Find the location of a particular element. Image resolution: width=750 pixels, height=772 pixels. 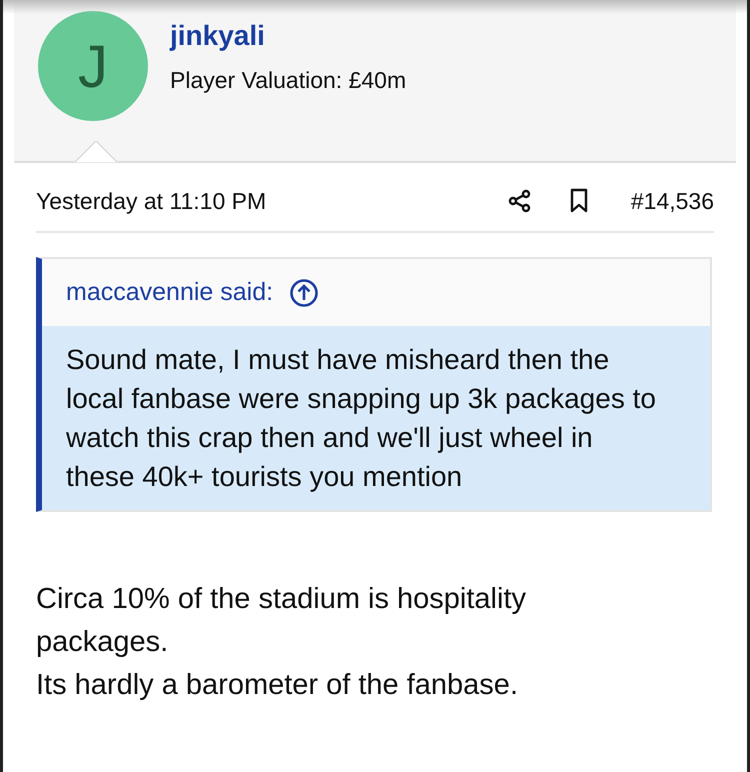

quote-author-link: maccavennie said: is located at coordinates (170, 292).